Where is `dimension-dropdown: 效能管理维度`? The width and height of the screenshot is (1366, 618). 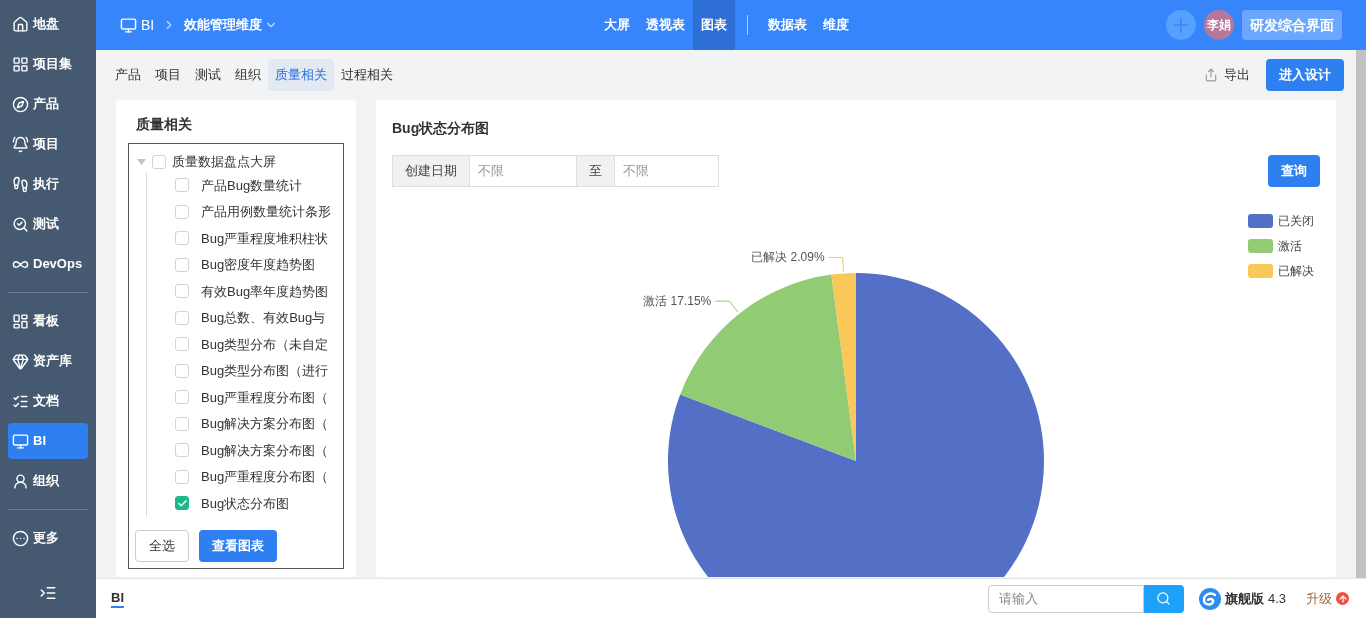 dimension-dropdown: 效能管理维度 is located at coordinates (231, 25).